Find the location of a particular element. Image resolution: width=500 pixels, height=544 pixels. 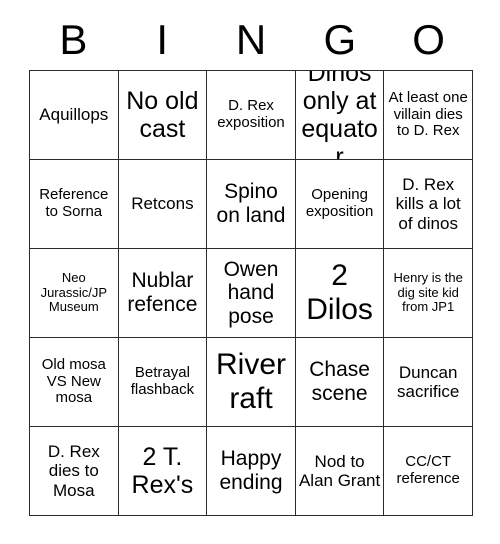

bingo-cell: River raft is located at coordinates (251, 382).